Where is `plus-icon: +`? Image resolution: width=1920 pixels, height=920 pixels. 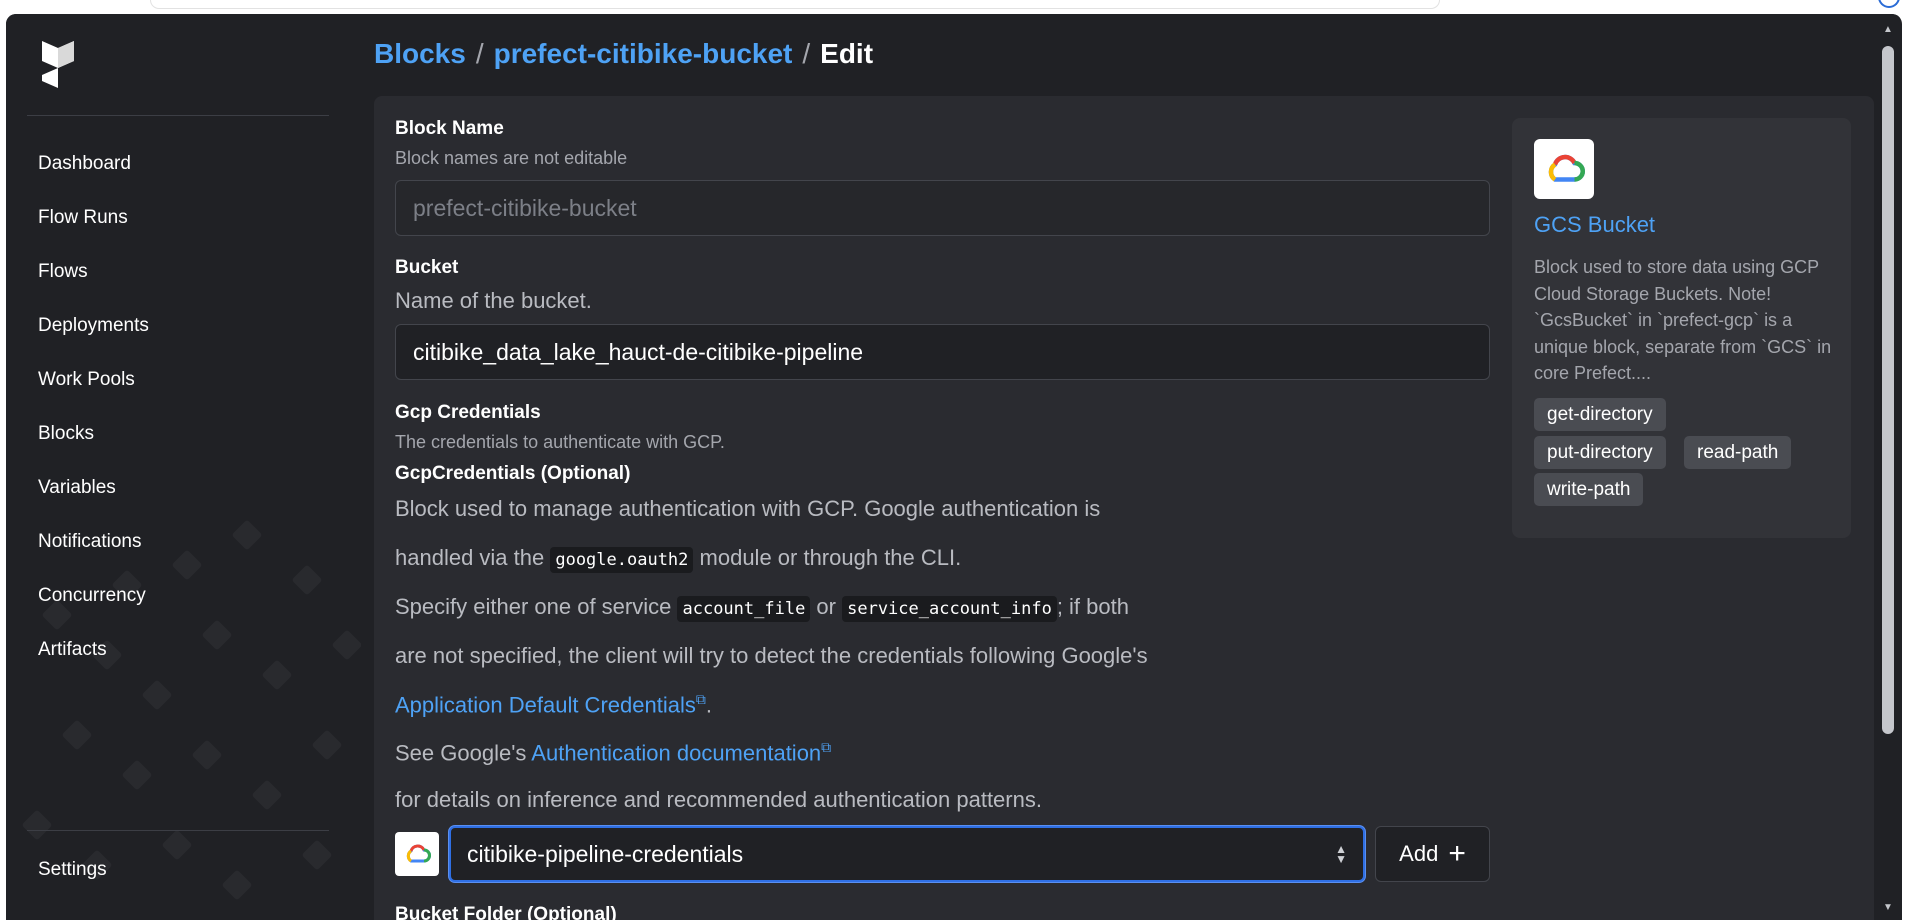 plus-icon: + is located at coordinates (1457, 853).